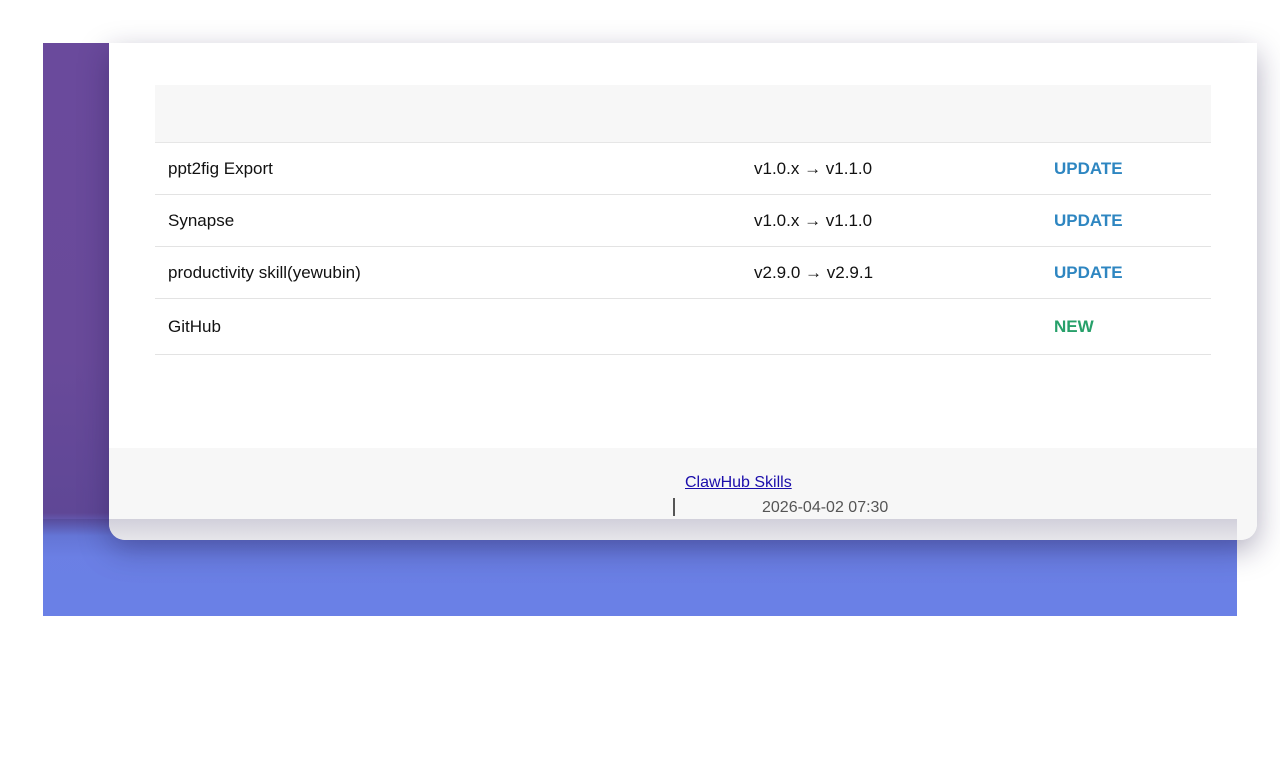 Image resolution: width=1280 pixels, height=769 pixels. I want to click on skill-name: Synapse, so click(201, 220).